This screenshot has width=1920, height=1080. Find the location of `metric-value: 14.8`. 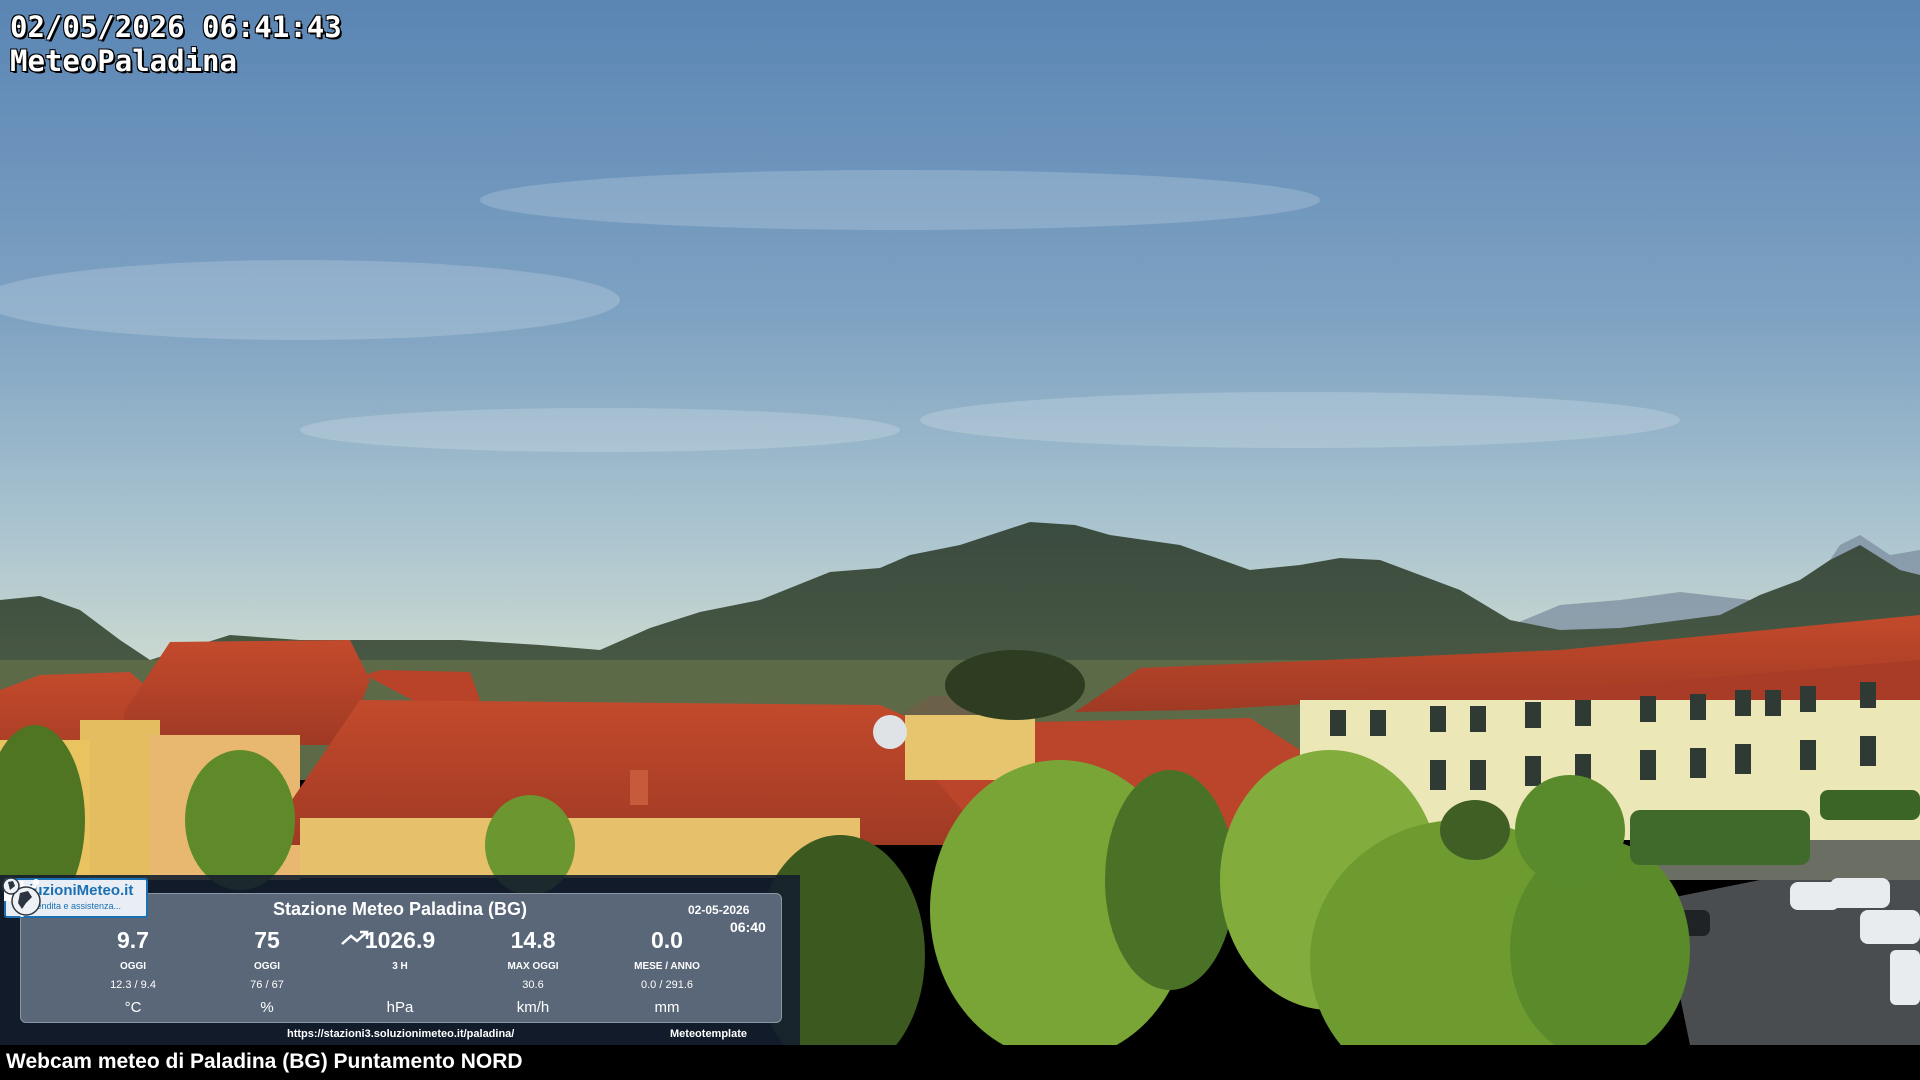

metric-value: 14.8 is located at coordinates (533, 940).